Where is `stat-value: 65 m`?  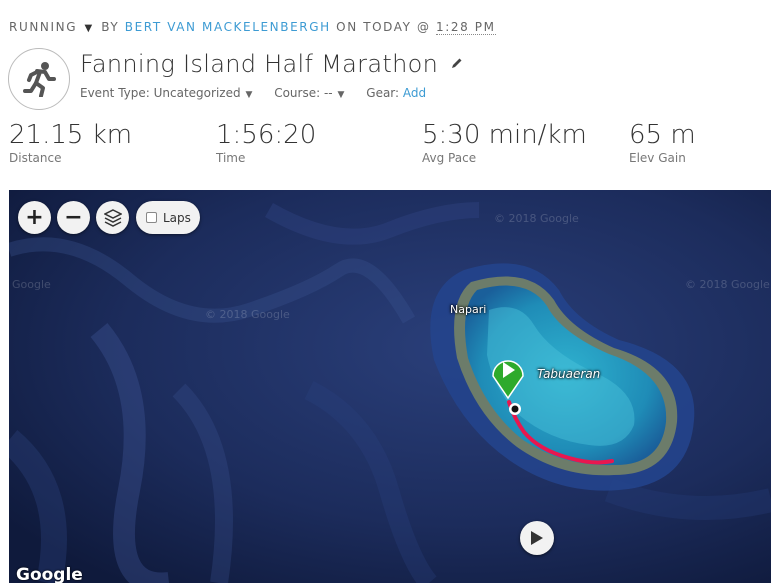 stat-value: 65 m is located at coordinates (662, 135).